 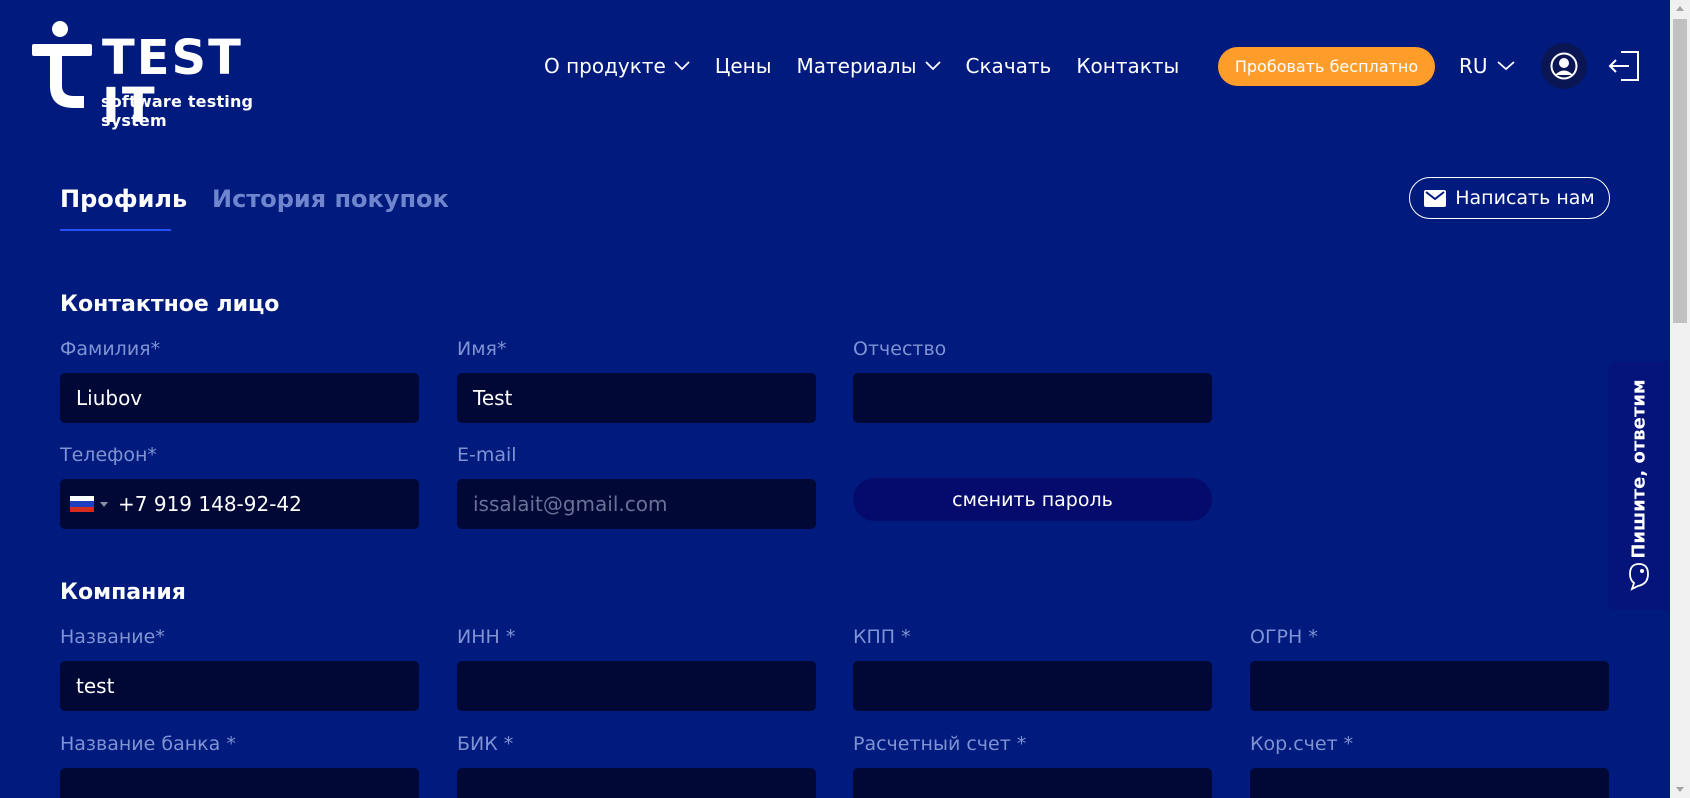 What do you see at coordinates (1680, 399) in the screenshot?
I see `page-scrollbar` at bounding box center [1680, 399].